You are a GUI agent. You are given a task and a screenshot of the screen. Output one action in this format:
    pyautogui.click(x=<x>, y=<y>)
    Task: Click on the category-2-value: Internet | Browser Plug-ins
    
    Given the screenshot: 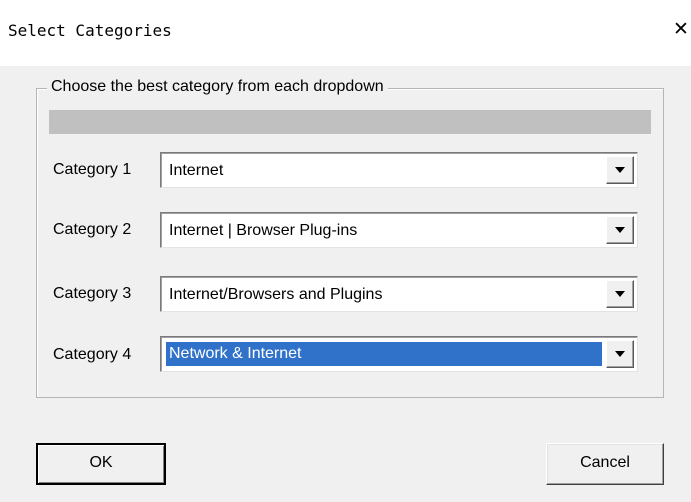 What is the action you would take?
    pyautogui.click(x=263, y=230)
    